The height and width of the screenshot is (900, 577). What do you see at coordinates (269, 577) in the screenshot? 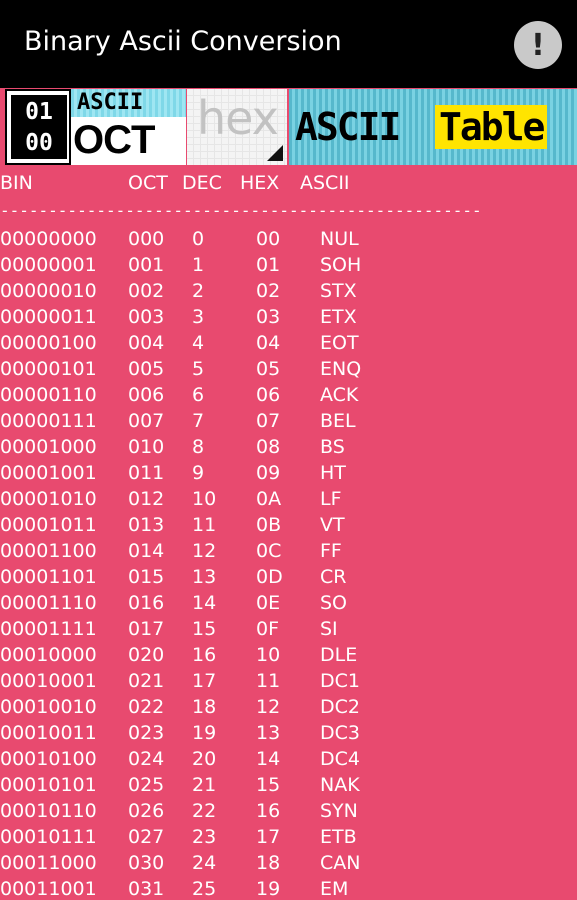
I see `hex-cell: 0D` at bounding box center [269, 577].